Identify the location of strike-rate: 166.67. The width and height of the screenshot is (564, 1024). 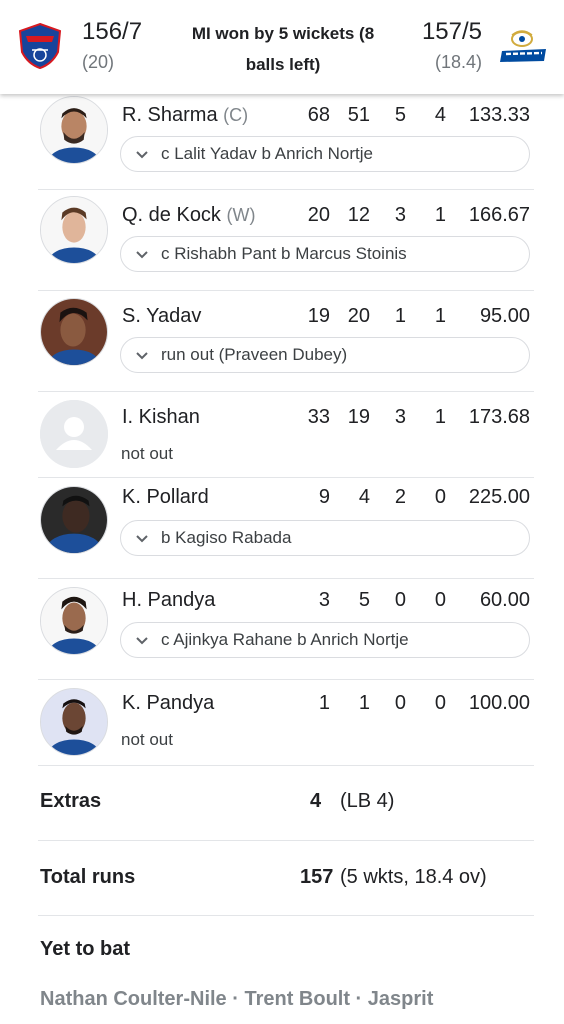
(499, 215).